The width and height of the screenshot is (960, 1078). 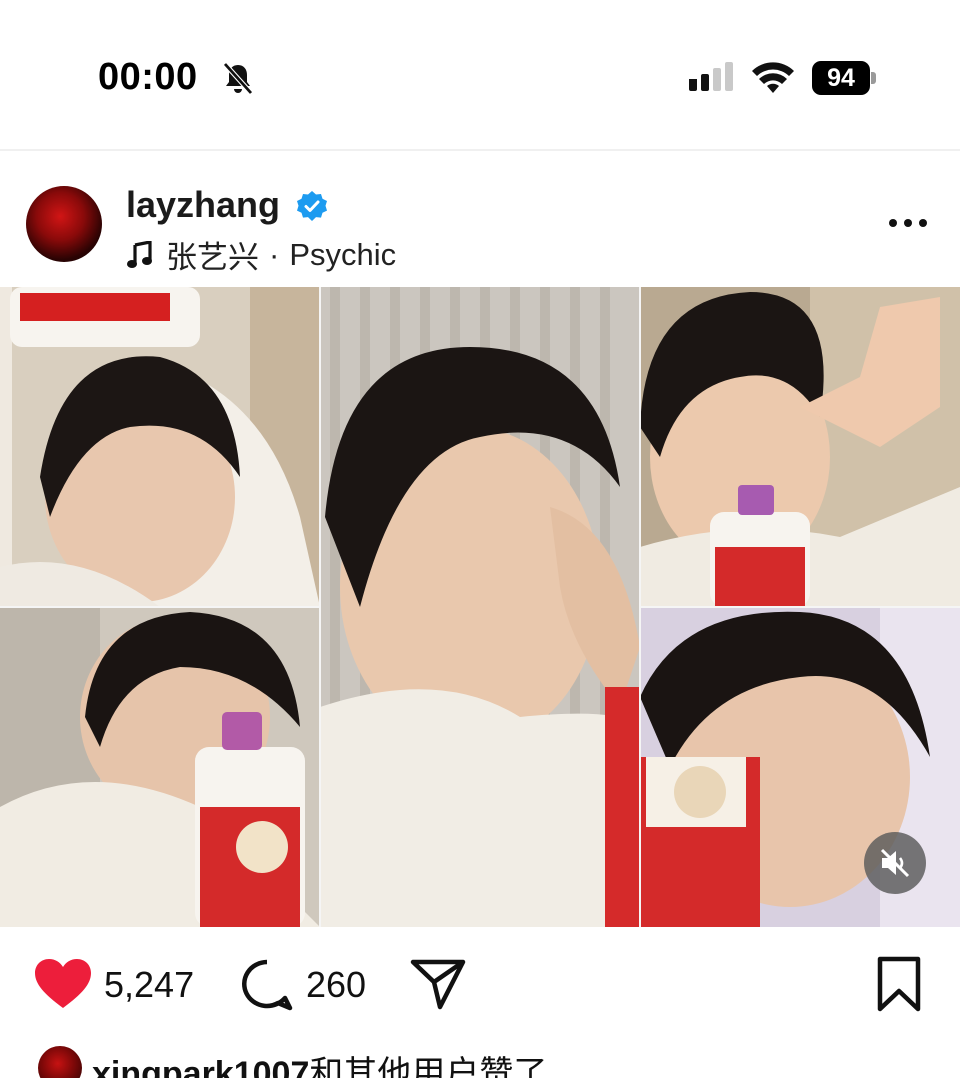 What do you see at coordinates (908, 223) in the screenshot?
I see `more-options-icon` at bounding box center [908, 223].